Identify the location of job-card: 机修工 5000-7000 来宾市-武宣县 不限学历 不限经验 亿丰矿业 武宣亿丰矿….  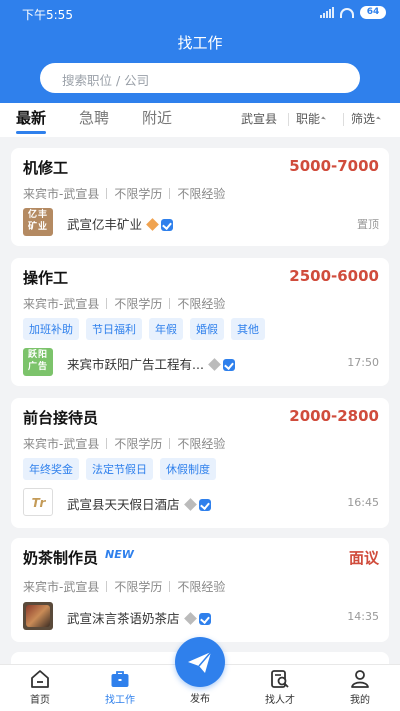
(200, 197).